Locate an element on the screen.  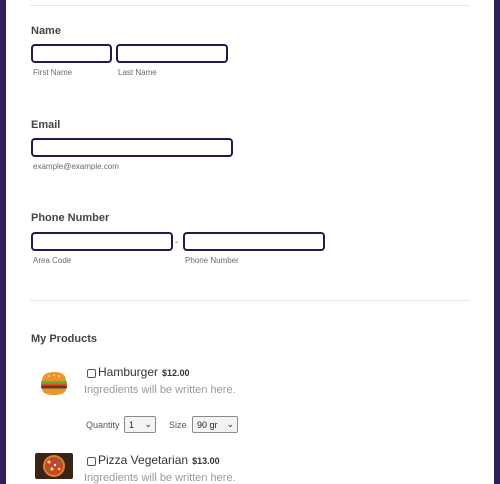
hamburger-name-row: Hamburger $12.00 is located at coordinates (144, 372).